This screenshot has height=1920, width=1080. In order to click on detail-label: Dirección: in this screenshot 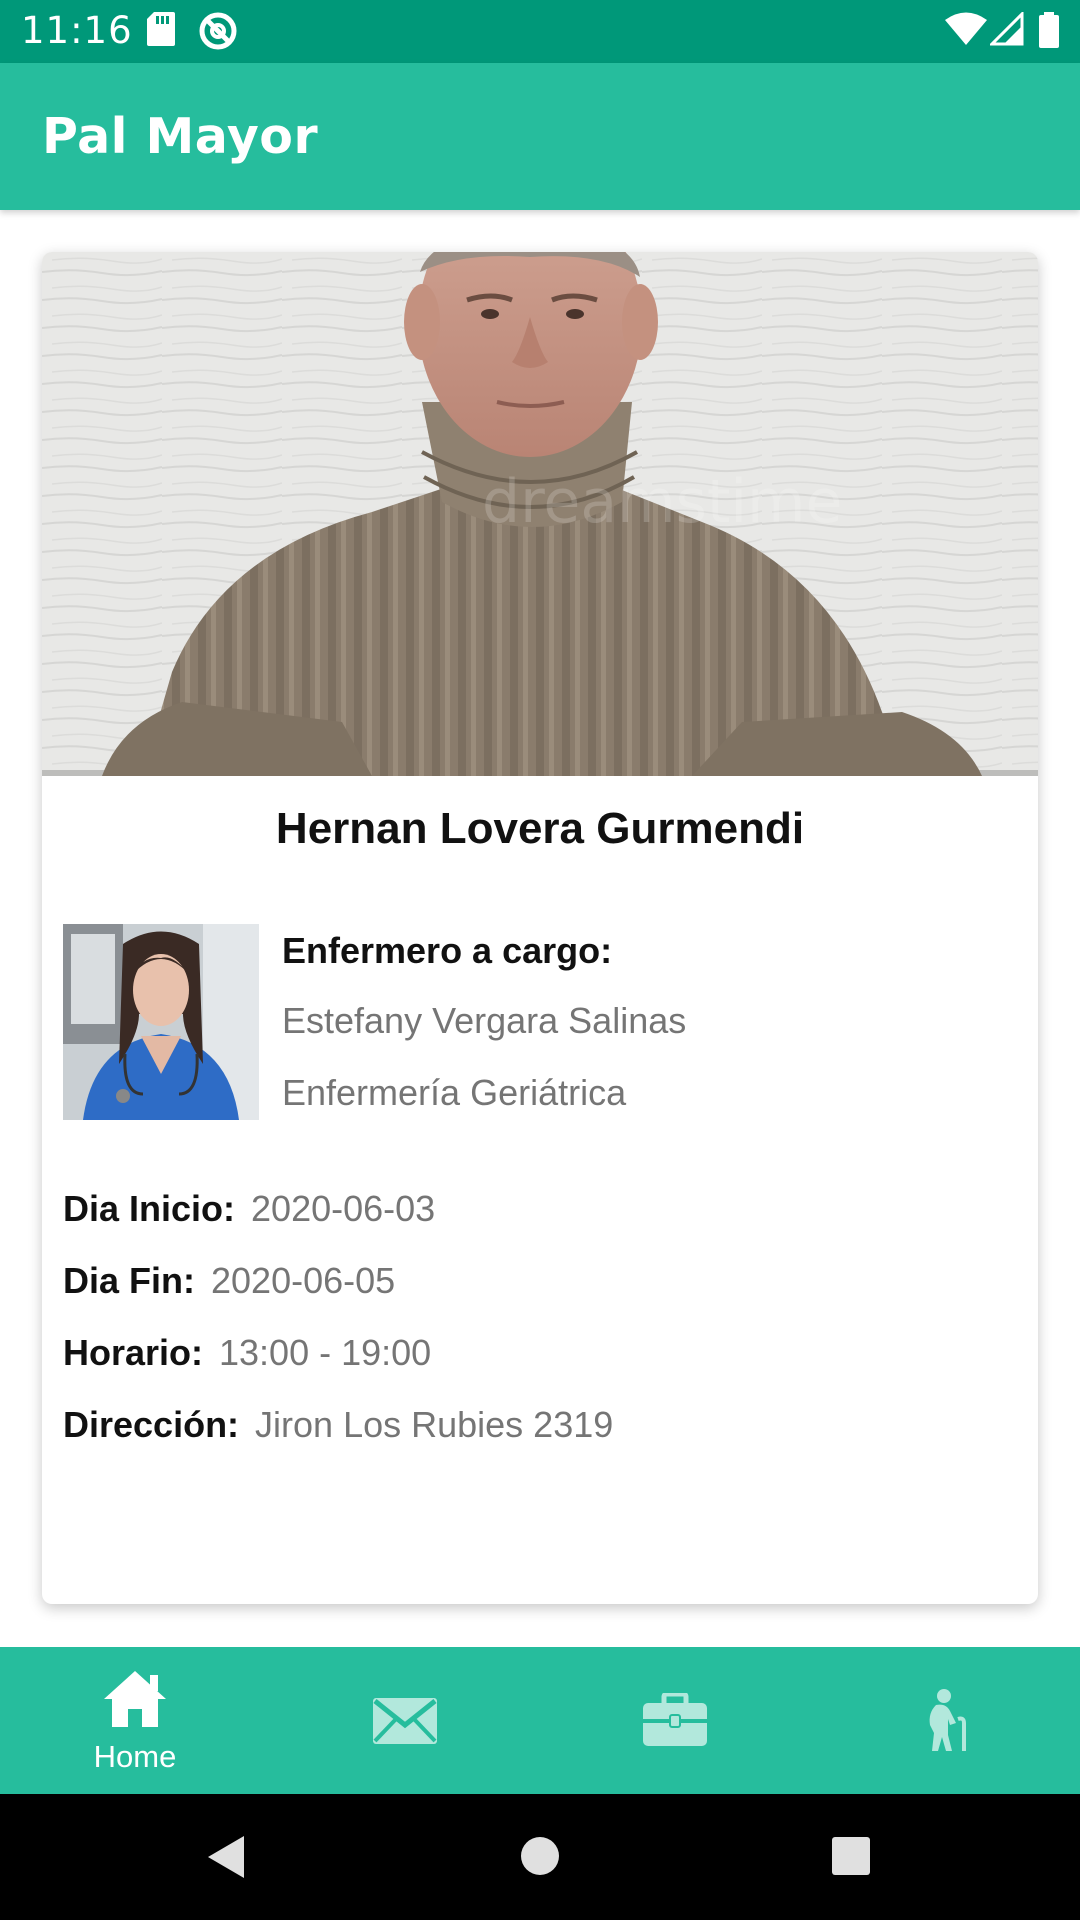, I will do `click(151, 1424)`.